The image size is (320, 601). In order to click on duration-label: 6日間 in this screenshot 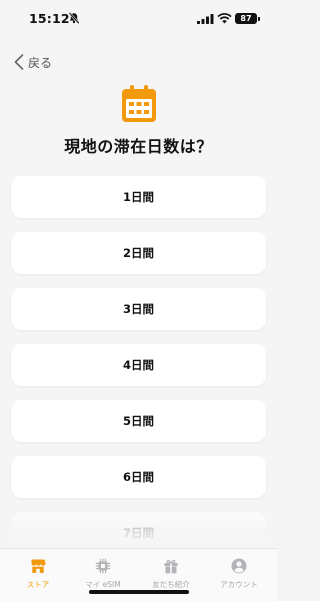, I will do `click(138, 477)`.